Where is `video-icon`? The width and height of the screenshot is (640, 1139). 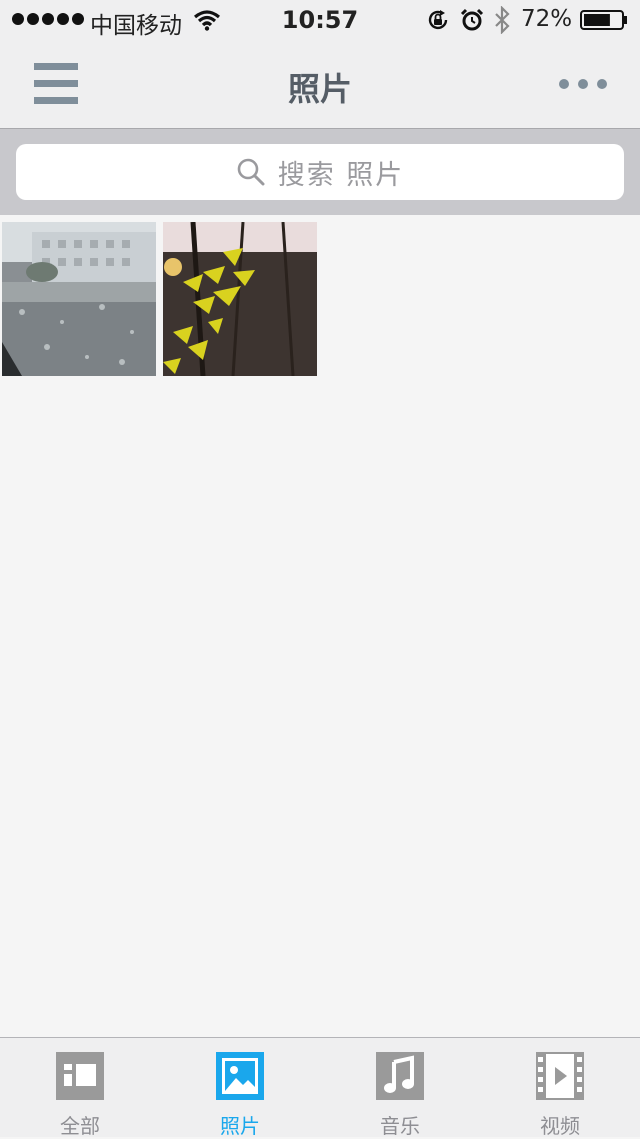
video-icon is located at coordinates (560, 1076).